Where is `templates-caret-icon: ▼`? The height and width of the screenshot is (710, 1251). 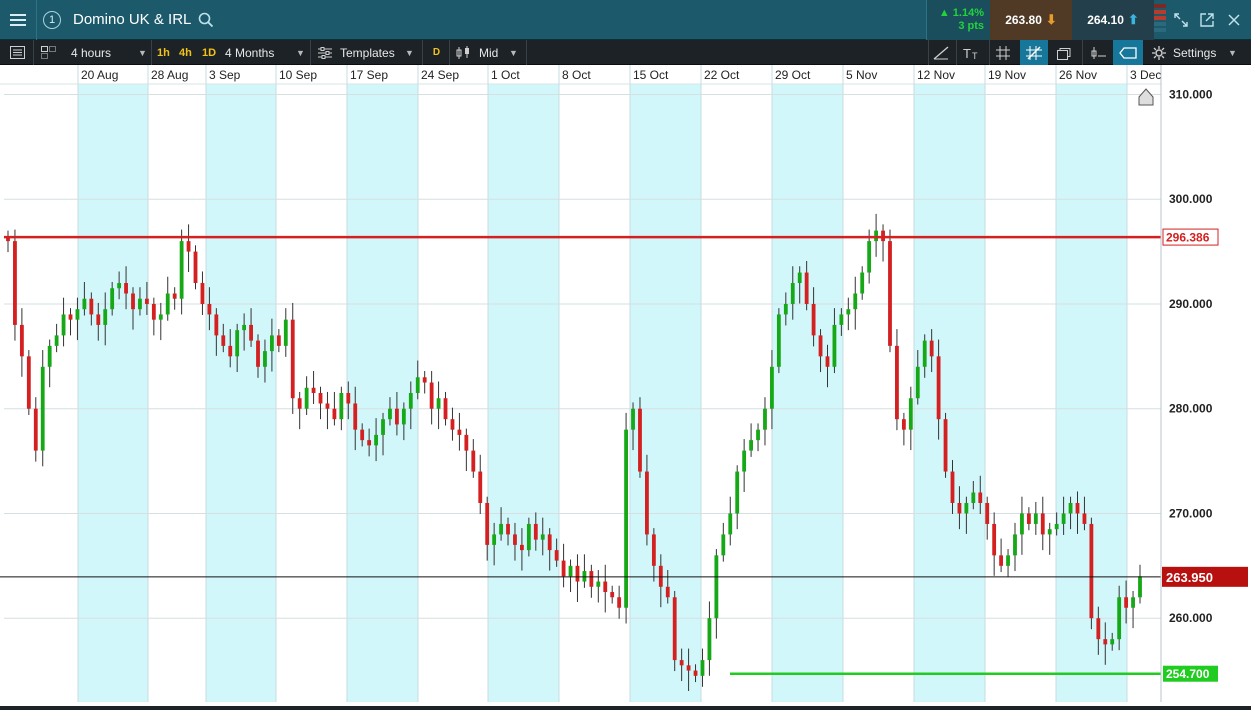
templates-caret-icon: ▼ is located at coordinates (409, 52).